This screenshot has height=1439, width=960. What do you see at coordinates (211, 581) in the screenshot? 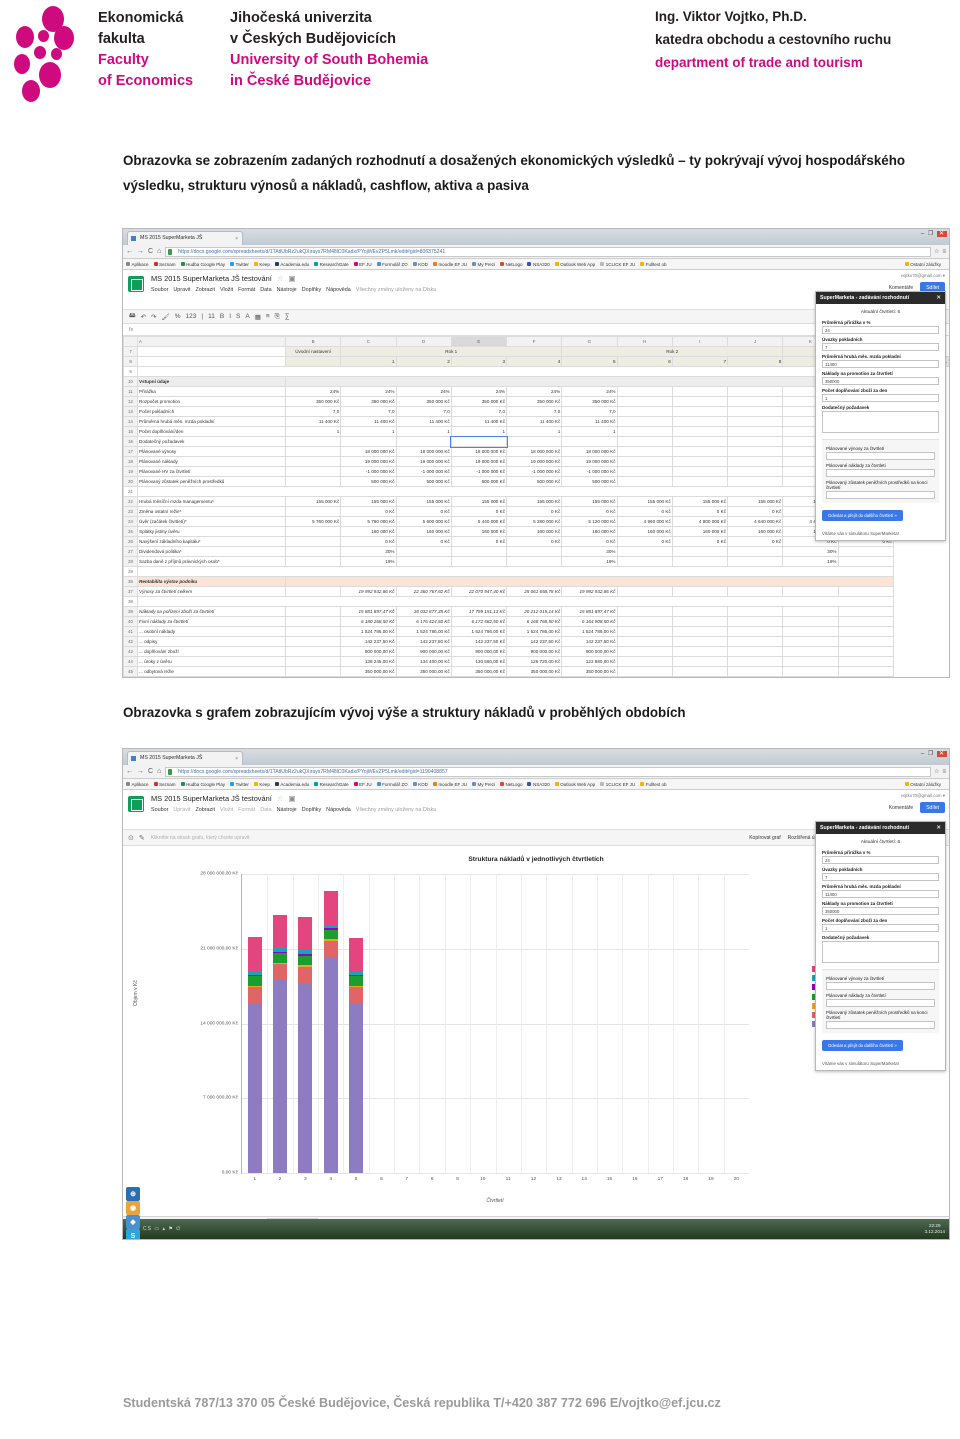
I see `row-label-cell: Rentabilita výstav podniku` at bounding box center [211, 581].